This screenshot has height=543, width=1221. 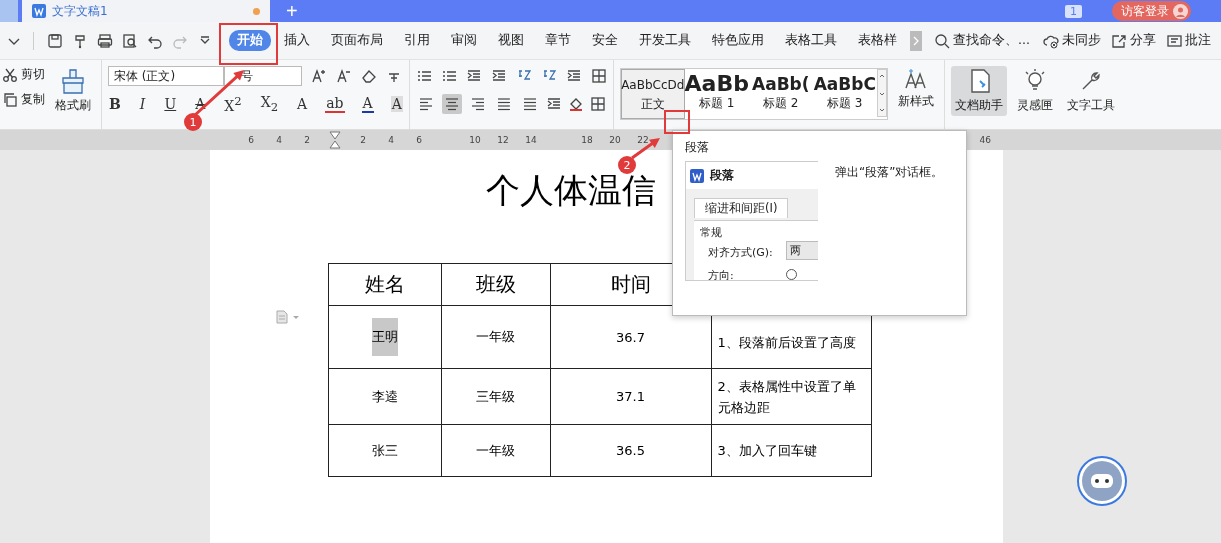 What do you see at coordinates (384, 284) in the screenshot?
I see `column-header: 姓名` at bounding box center [384, 284].